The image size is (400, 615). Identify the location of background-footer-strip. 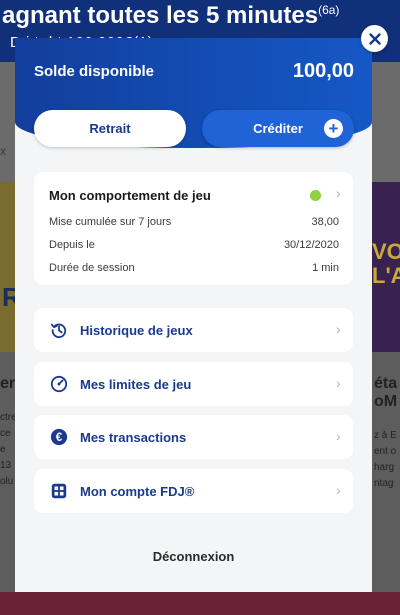
(200, 603).